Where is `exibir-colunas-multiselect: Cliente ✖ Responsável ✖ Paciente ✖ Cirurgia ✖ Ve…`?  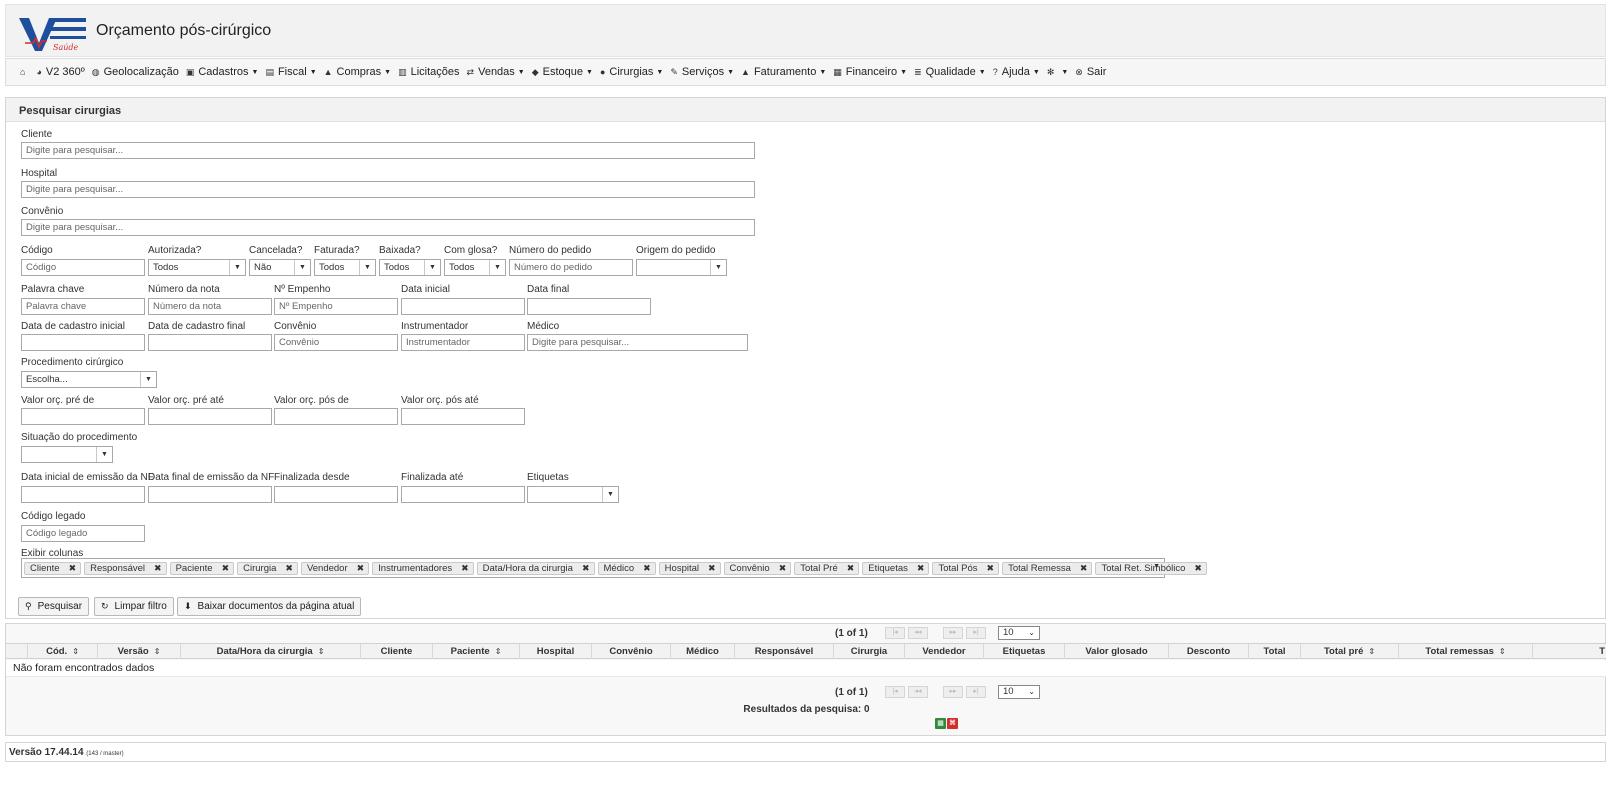
exibir-colunas-multiselect: Cliente ✖ Responsável ✖ Paciente ✖ Cirurgia ✖ Ve… is located at coordinates (614, 568).